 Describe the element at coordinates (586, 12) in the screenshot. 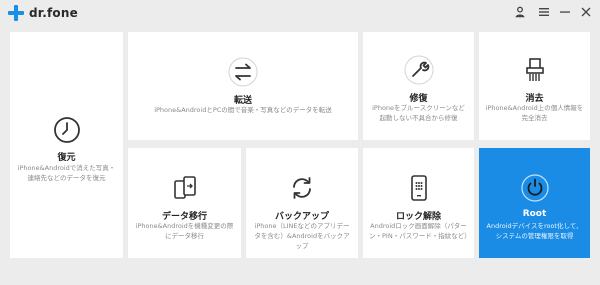

I see `close-icon` at that location.